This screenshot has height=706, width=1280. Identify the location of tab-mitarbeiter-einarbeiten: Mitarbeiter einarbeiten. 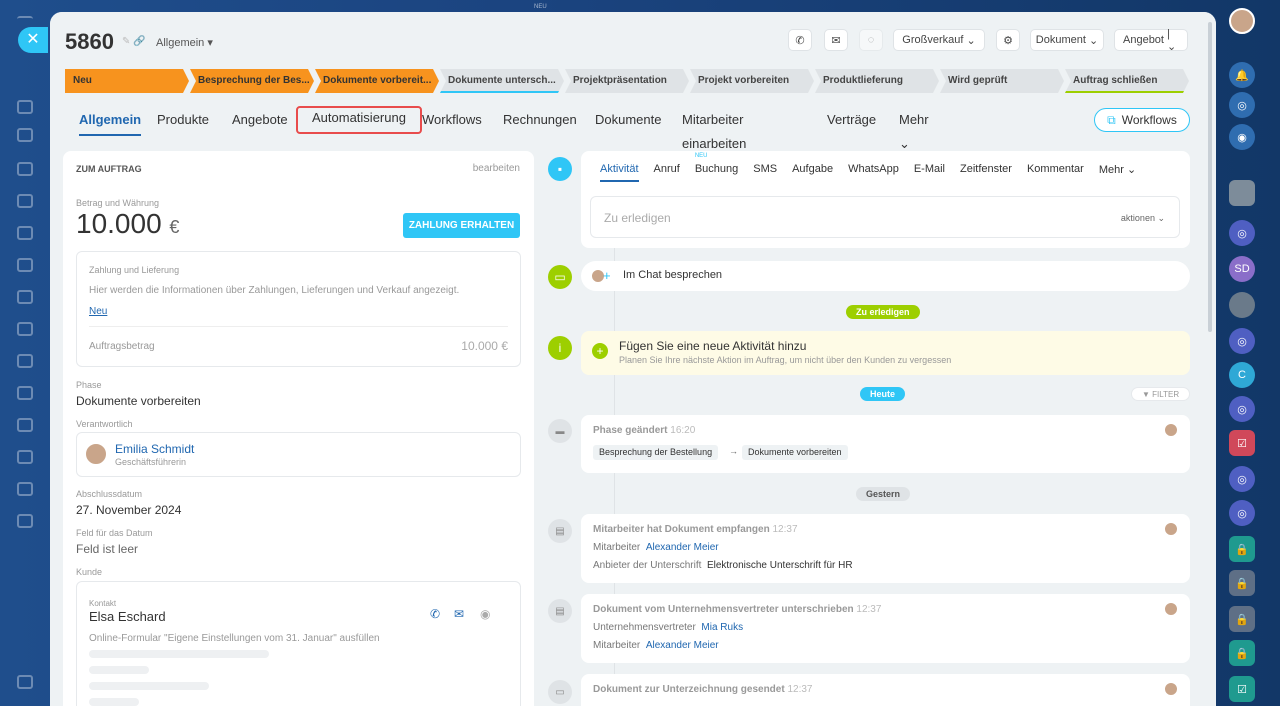
(714, 129).